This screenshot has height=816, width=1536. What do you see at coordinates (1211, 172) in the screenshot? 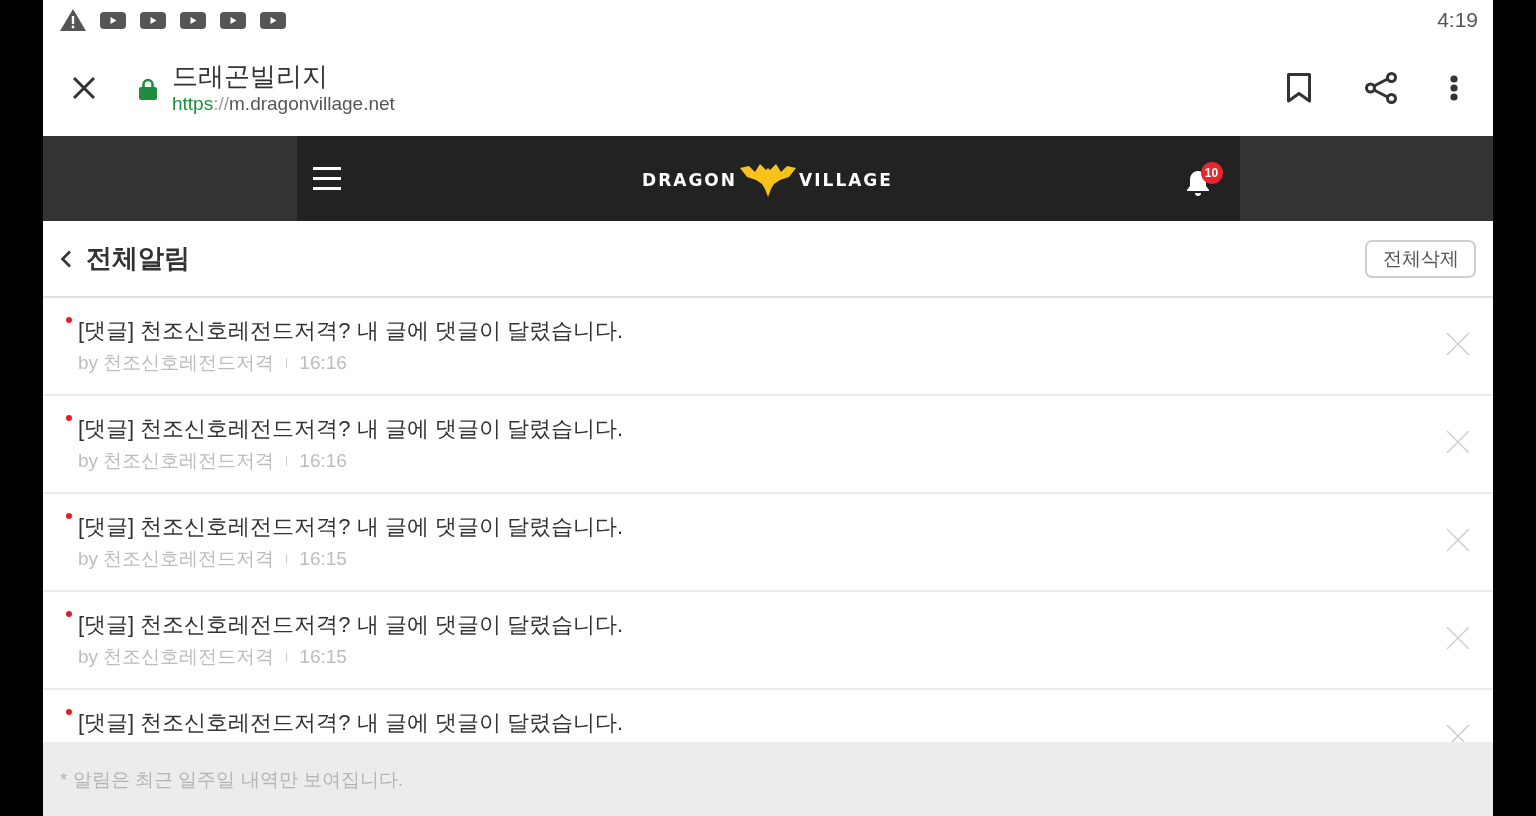
I see `notification-badge: 10` at bounding box center [1211, 172].